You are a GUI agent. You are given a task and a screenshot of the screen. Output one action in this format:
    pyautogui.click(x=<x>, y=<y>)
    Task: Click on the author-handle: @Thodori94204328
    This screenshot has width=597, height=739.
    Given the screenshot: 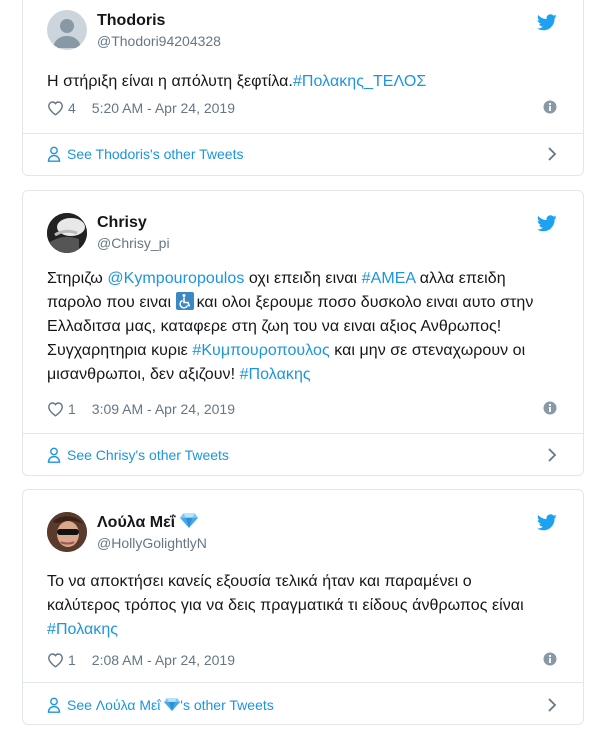 What is the action you would take?
    pyautogui.click(x=159, y=41)
    